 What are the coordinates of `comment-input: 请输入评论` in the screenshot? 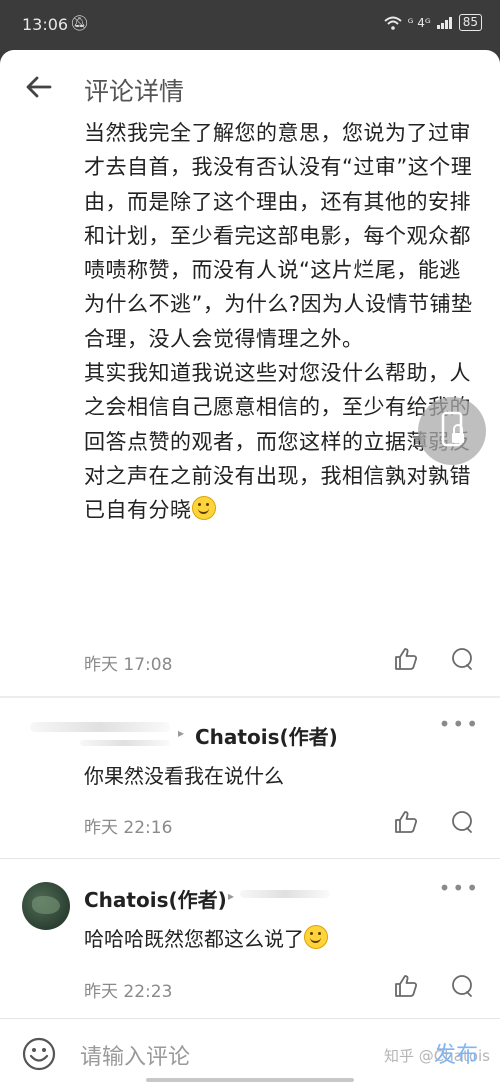 It's located at (135, 1055).